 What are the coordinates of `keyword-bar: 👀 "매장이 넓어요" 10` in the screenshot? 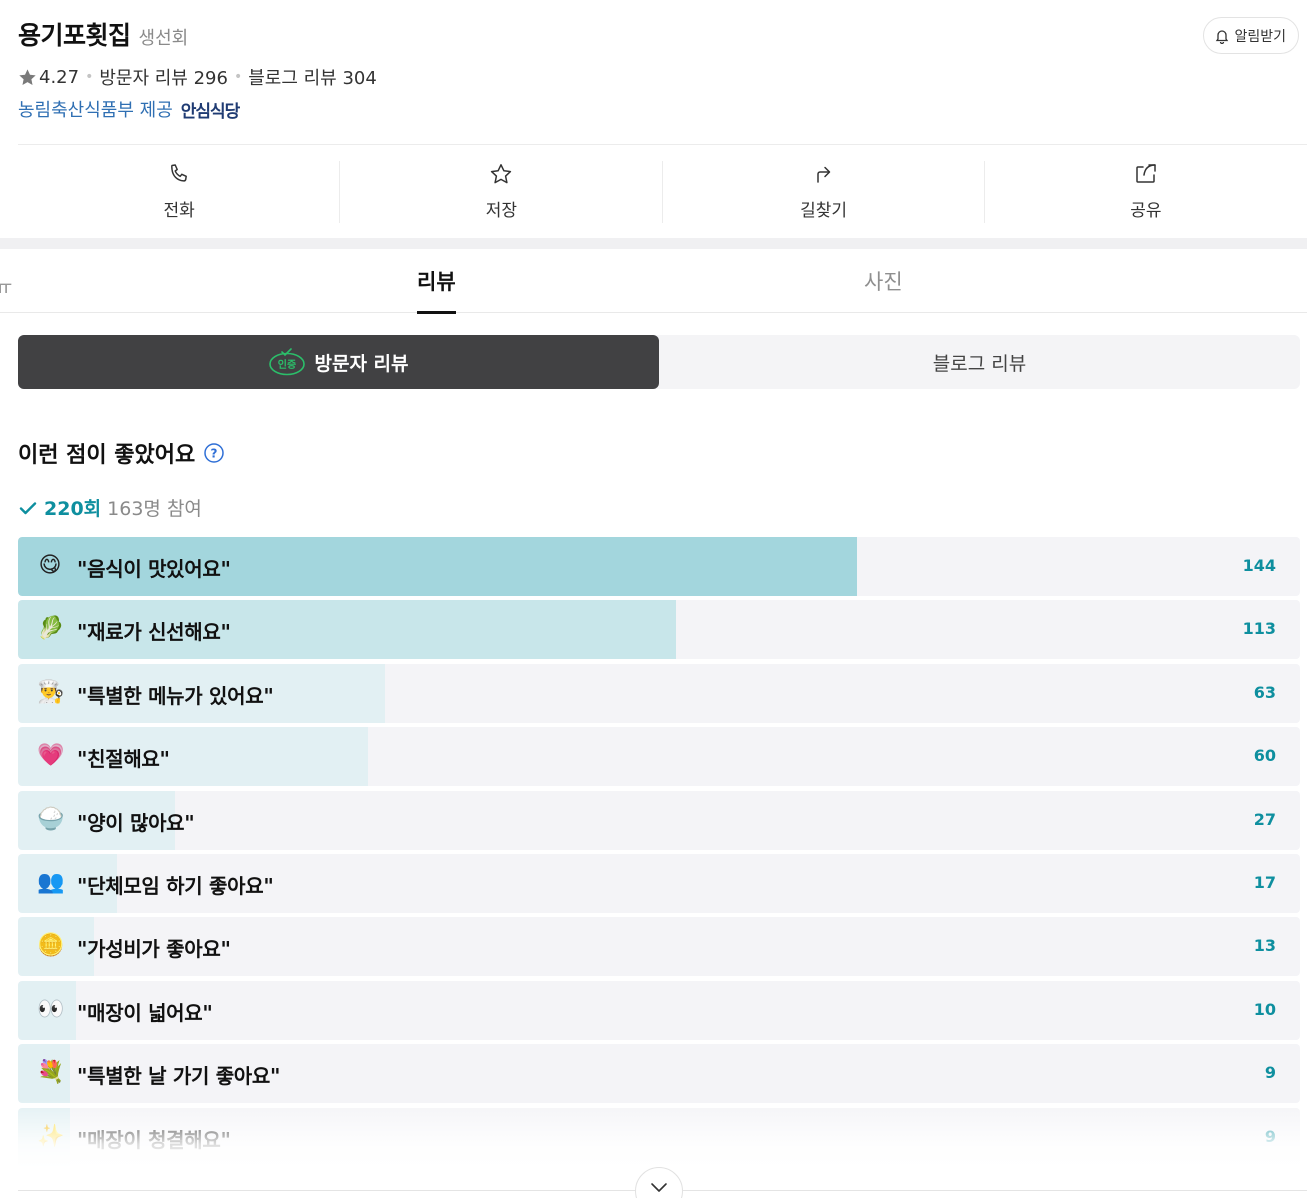 It's located at (659, 1010).